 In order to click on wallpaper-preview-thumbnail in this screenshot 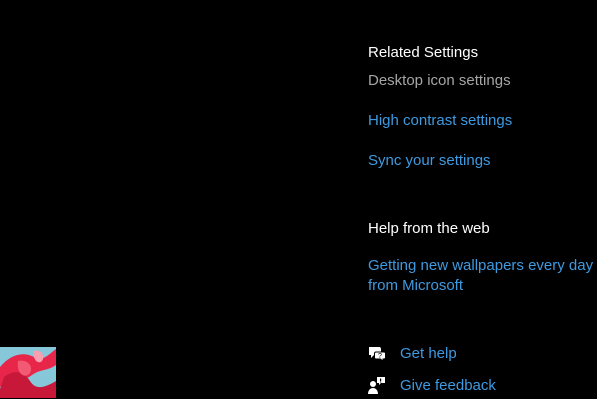, I will do `click(28, 372)`.